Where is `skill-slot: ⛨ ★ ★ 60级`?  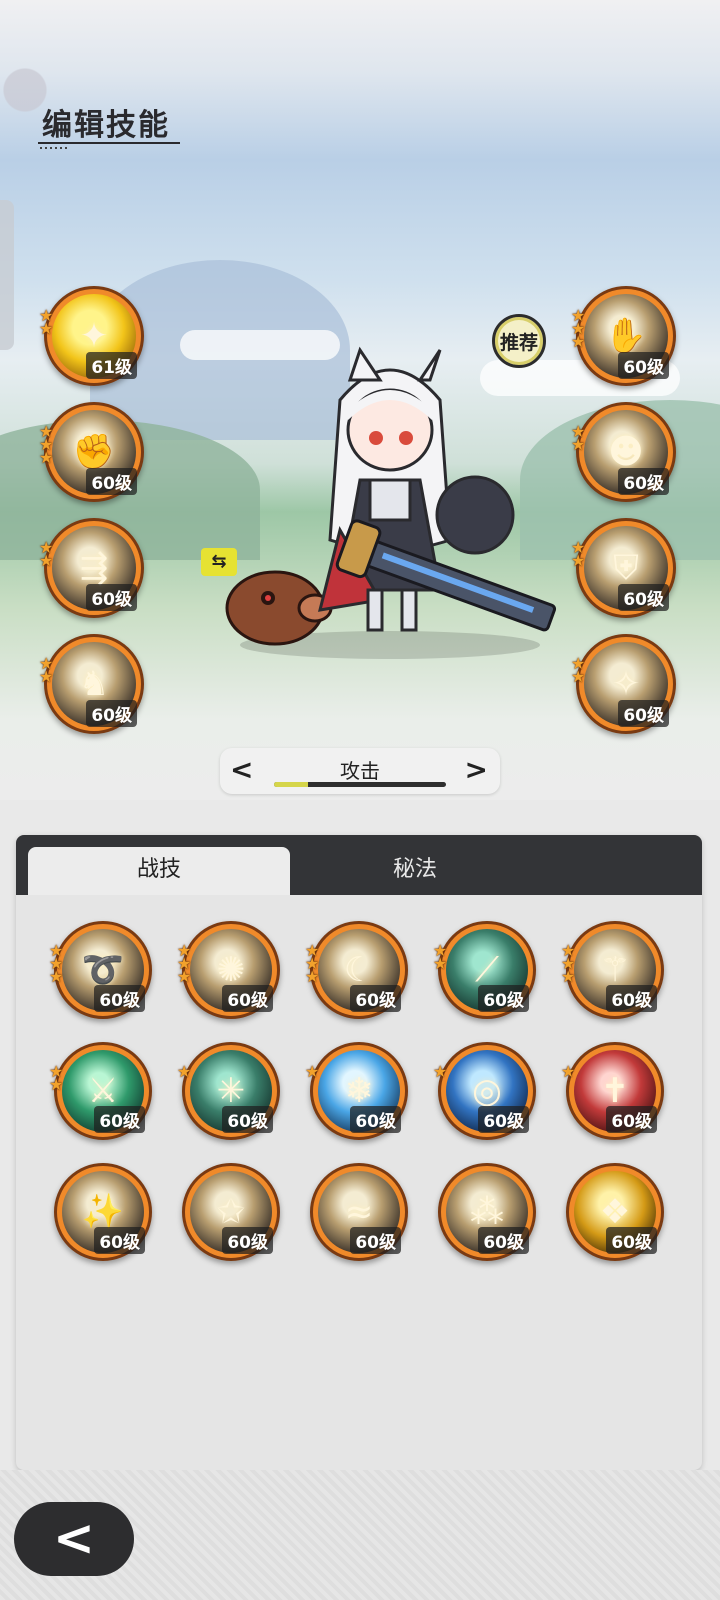
skill-slot: ⛨ ★ ★ 60级 is located at coordinates (623, 568).